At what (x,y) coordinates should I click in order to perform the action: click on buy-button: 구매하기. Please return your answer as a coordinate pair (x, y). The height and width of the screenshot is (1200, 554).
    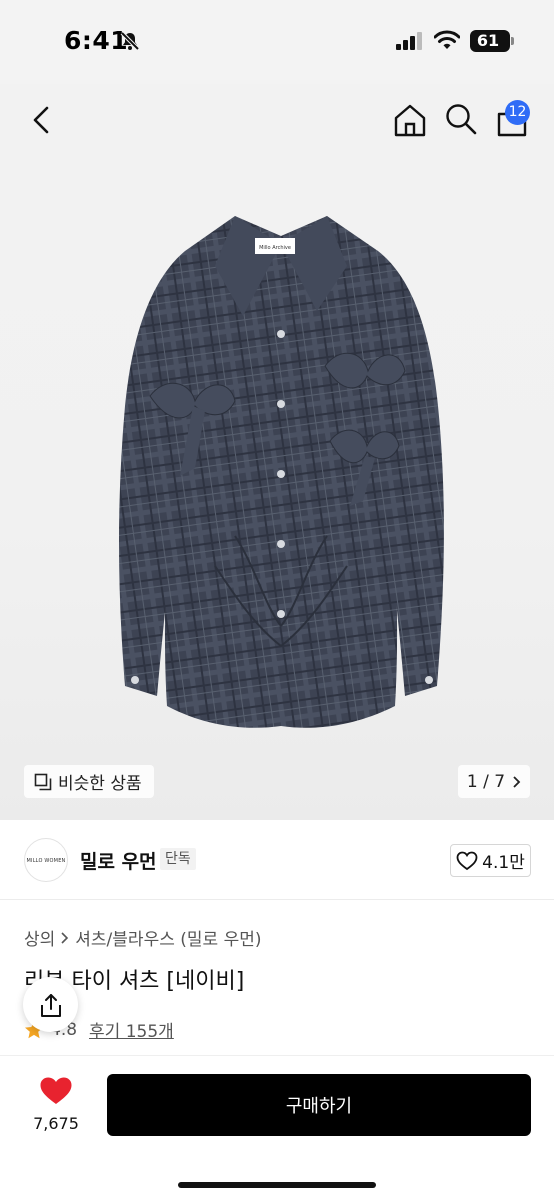
    Looking at the image, I should click on (319, 1105).